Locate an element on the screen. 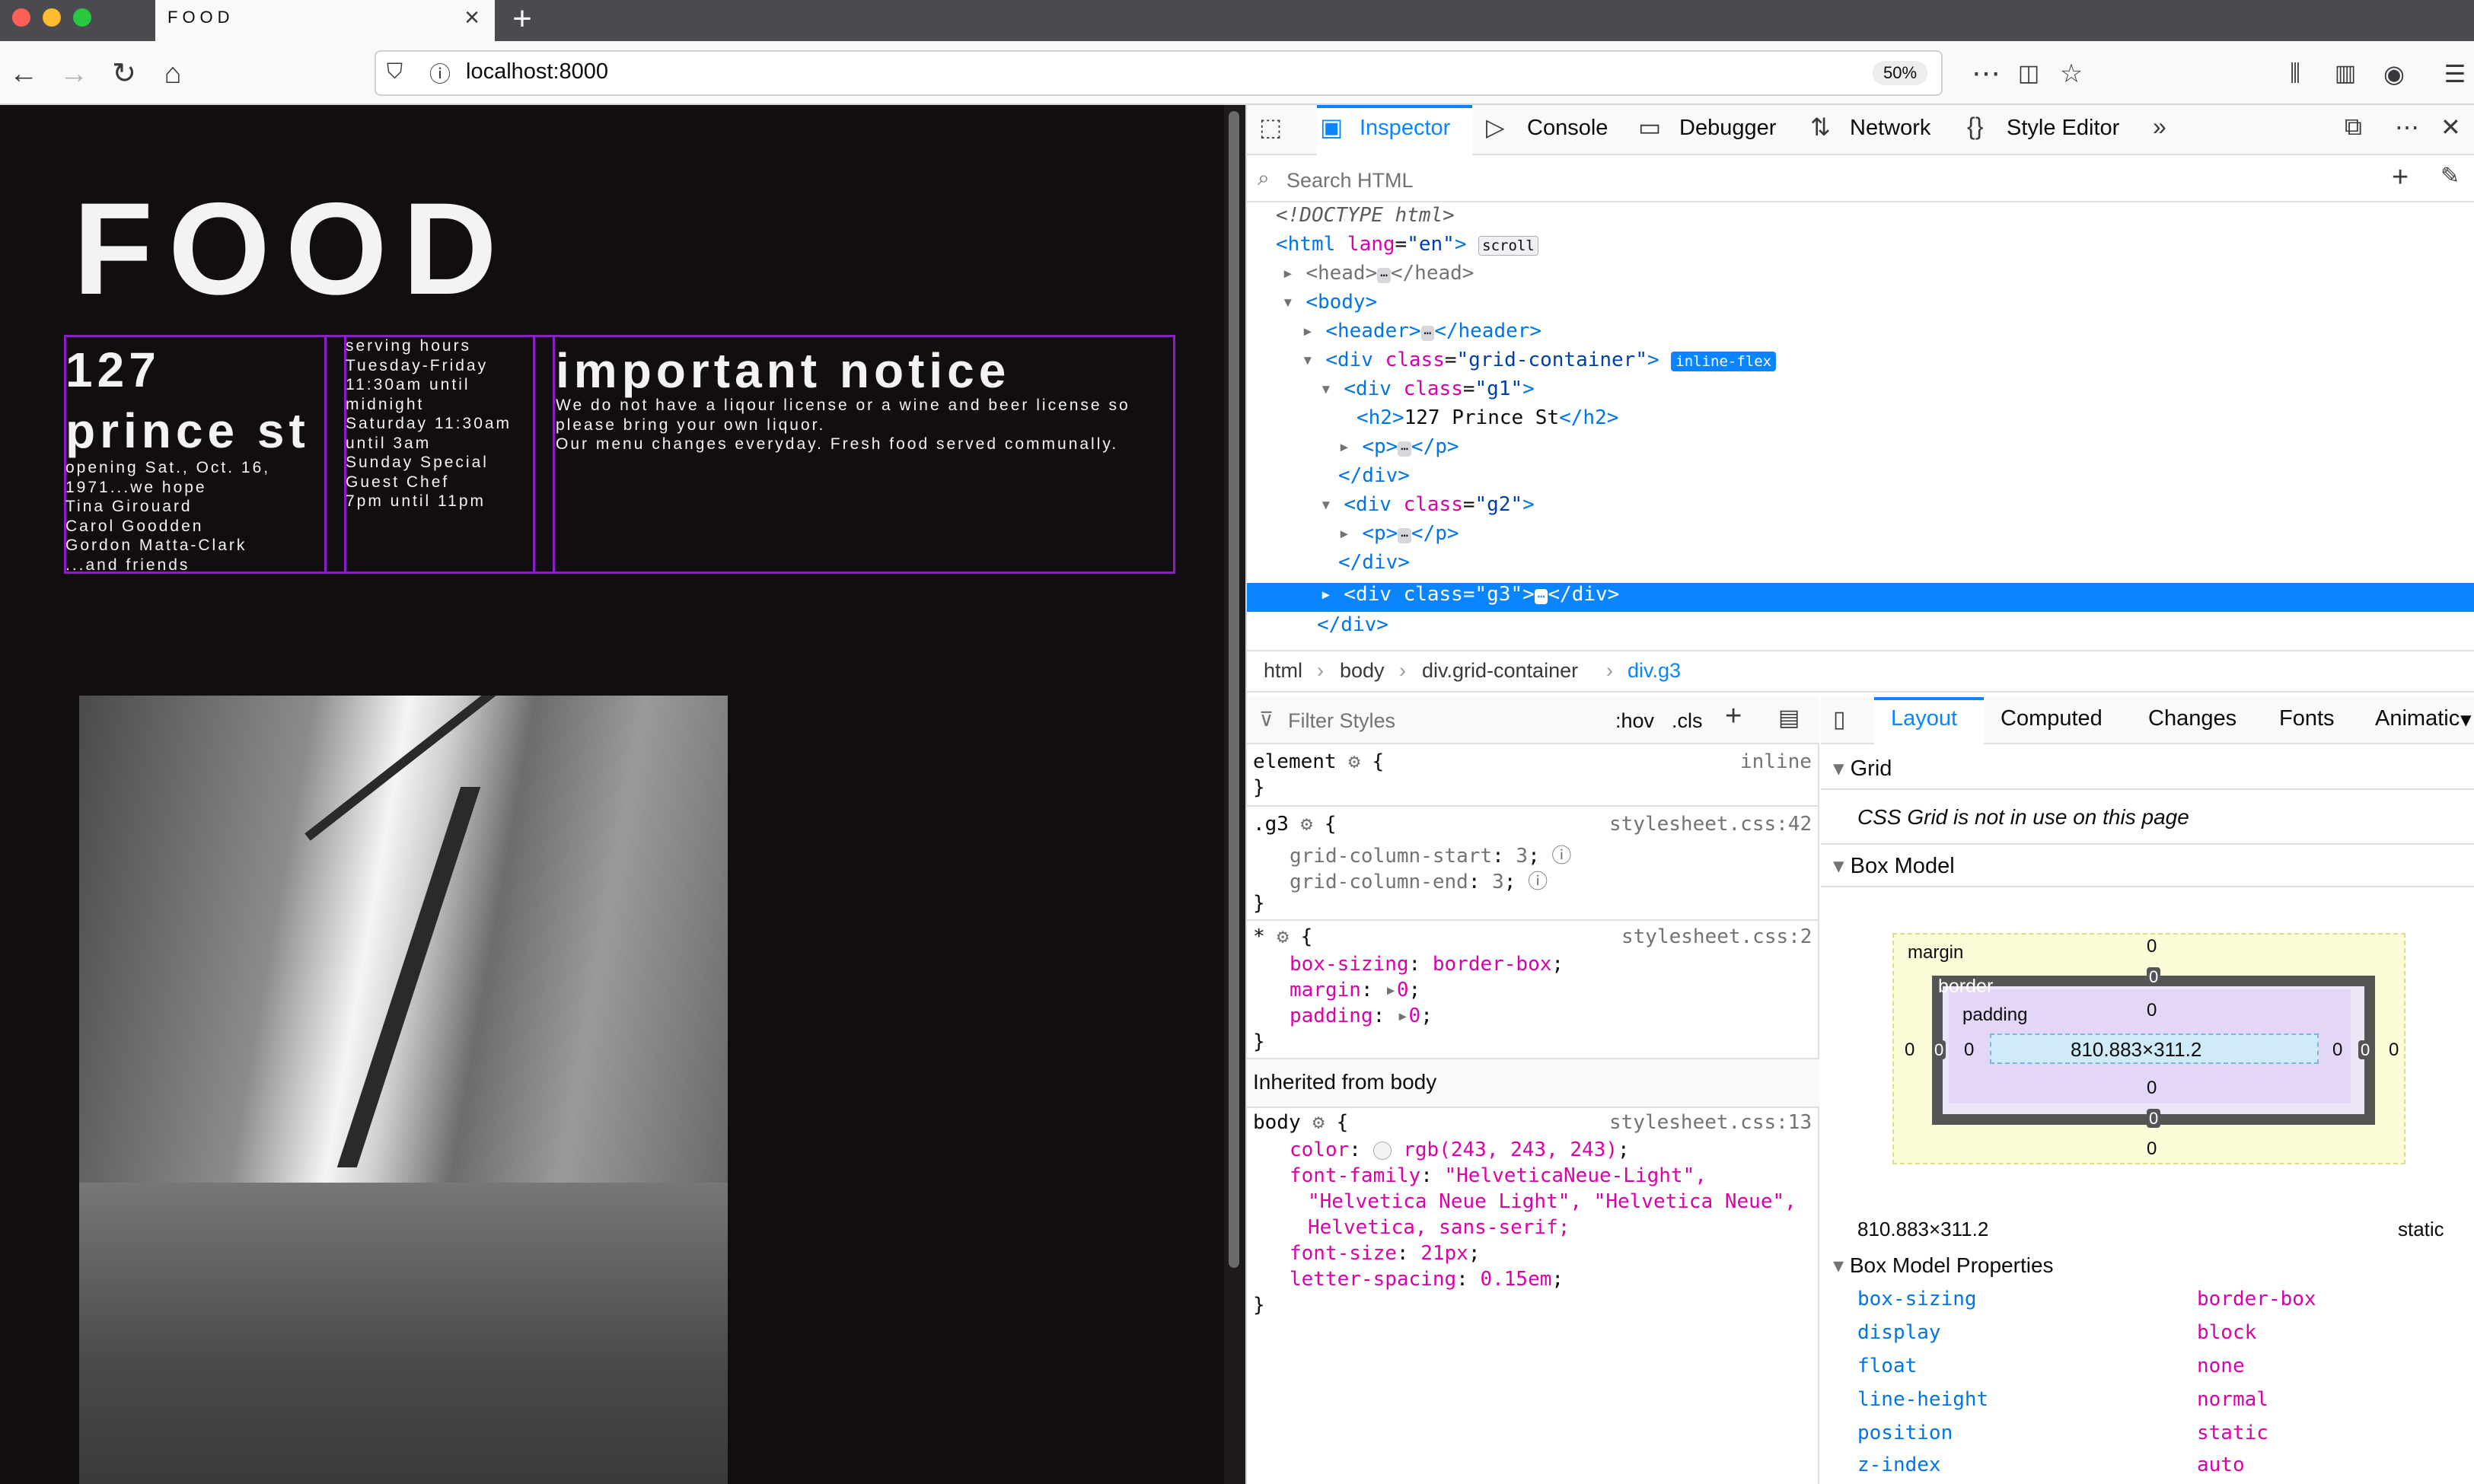  element-rule-source: inline is located at coordinates (1776, 761).